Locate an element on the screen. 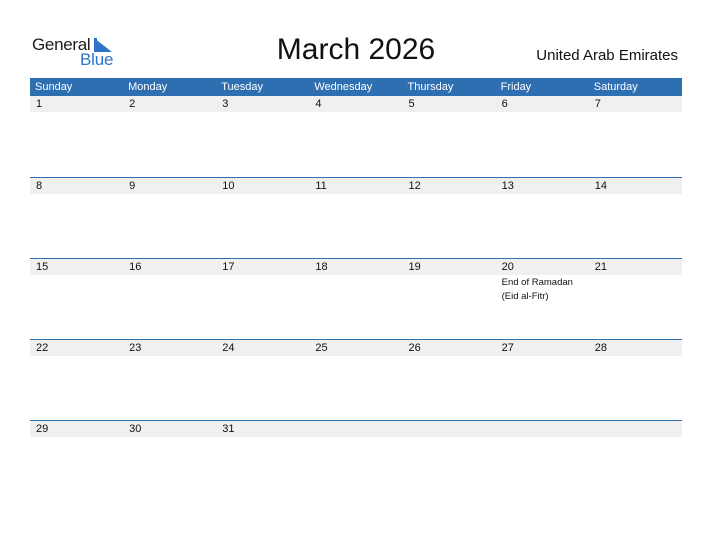 The image size is (712, 550). day-cell: 21 is located at coordinates (635, 281).